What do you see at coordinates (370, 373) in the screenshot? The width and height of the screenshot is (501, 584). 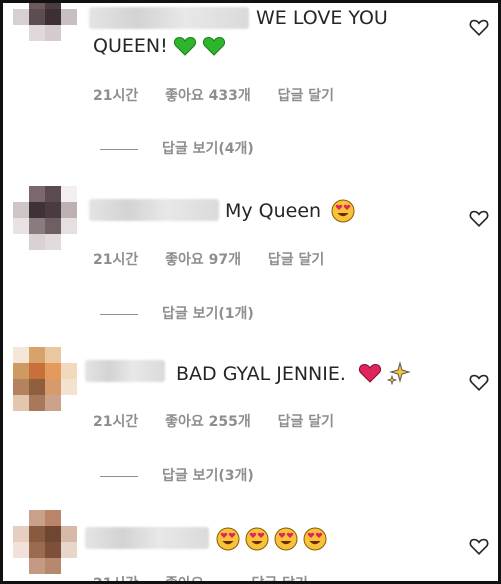 I see `red-heart-icon` at bounding box center [370, 373].